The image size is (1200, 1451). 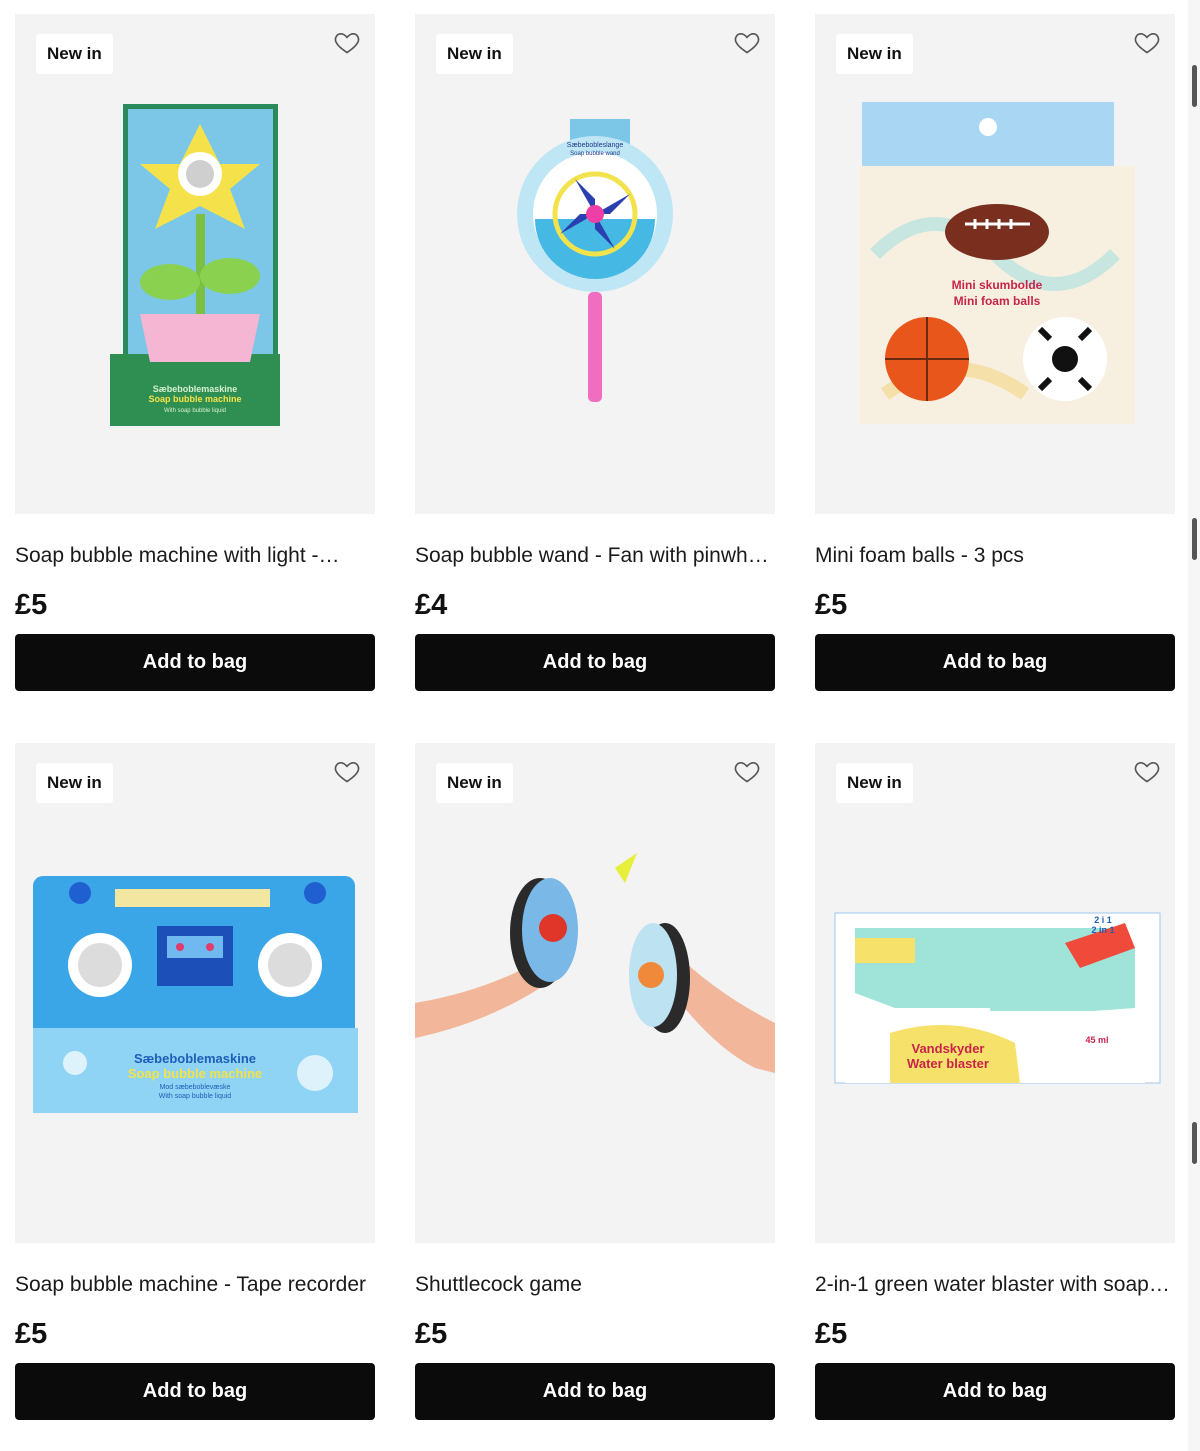 What do you see at coordinates (595, 154) in the screenshot?
I see `wand-label-2: Soap bubble wand` at bounding box center [595, 154].